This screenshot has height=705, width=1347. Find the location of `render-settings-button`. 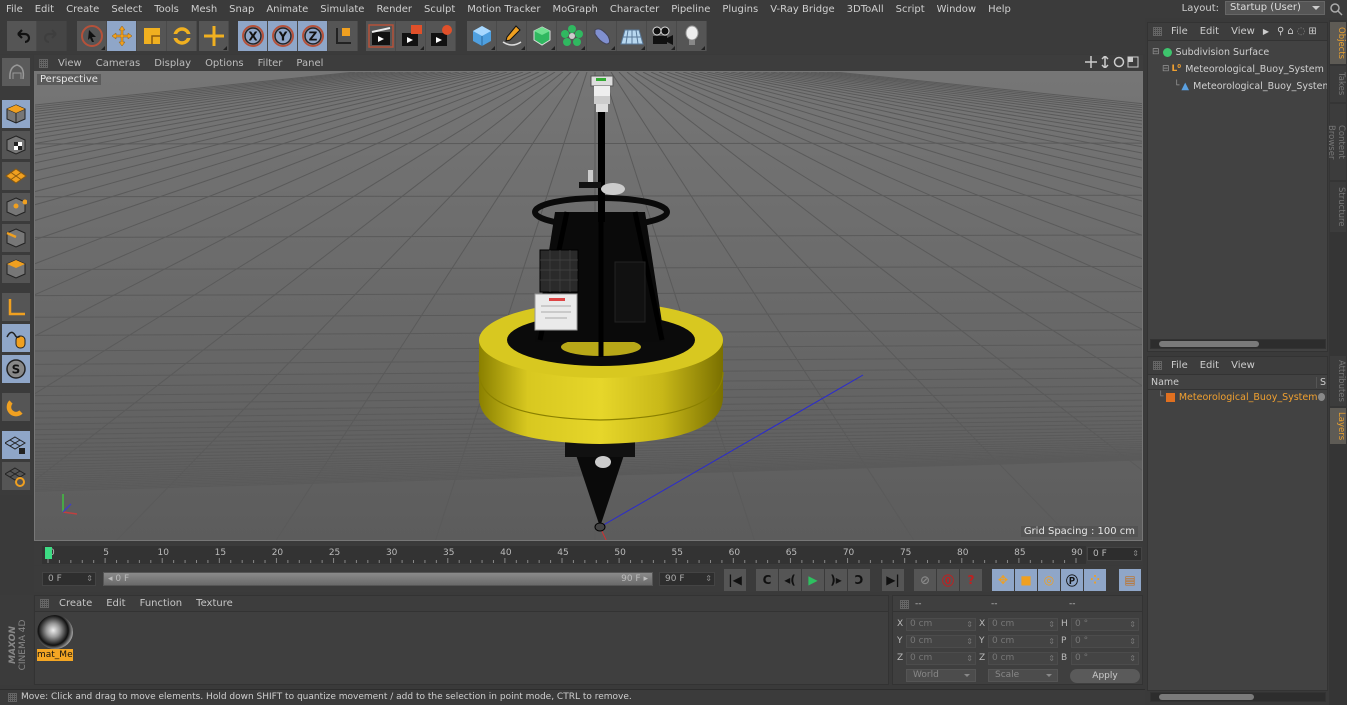

render-settings-button is located at coordinates (441, 36).